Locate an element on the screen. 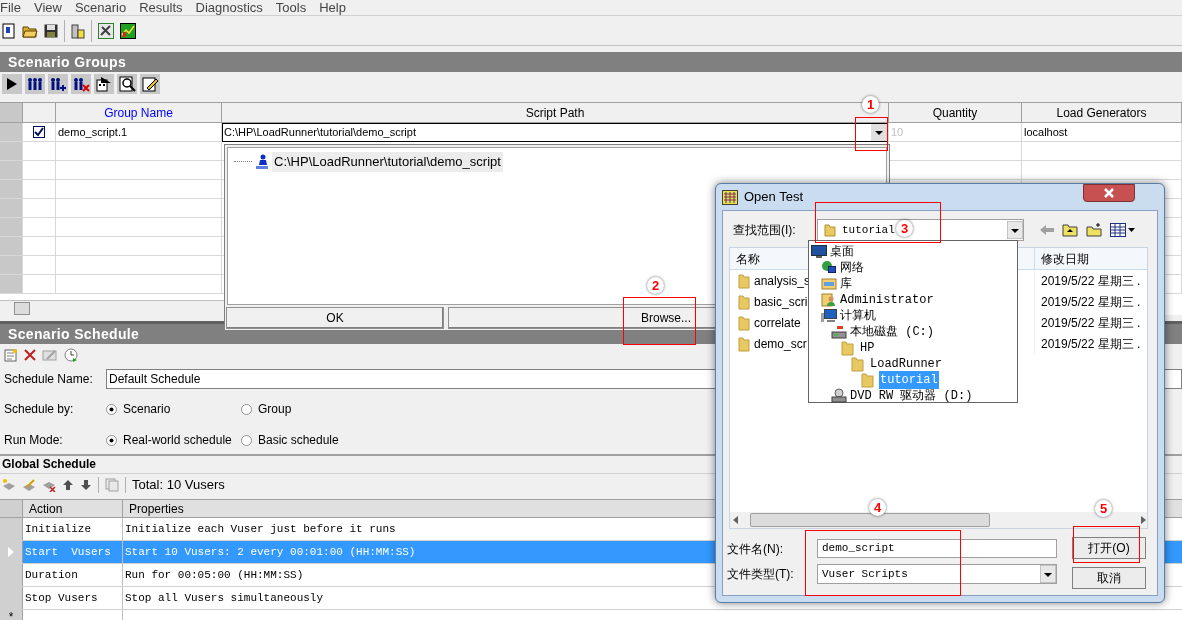  users-button is located at coordinates (35, 84).